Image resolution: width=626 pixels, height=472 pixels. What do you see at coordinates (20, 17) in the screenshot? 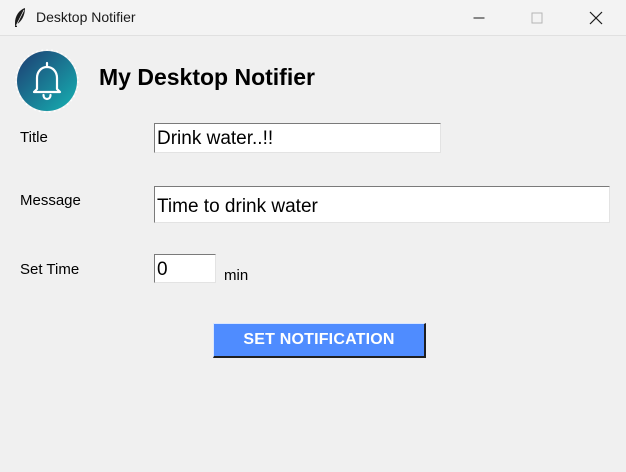
I see `feather-icon` at bounding box center [20, 17].